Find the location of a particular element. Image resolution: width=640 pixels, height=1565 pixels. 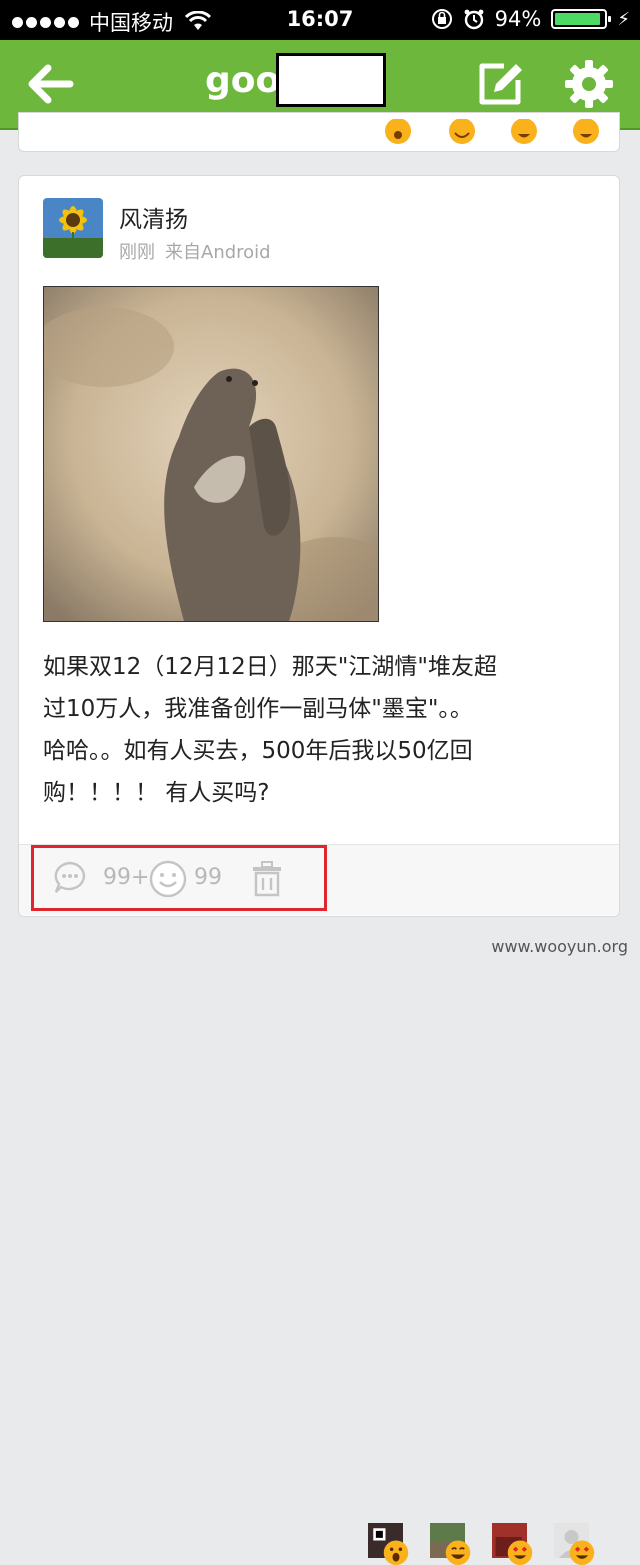

previous-post-card is located at coordinates (319, 132).